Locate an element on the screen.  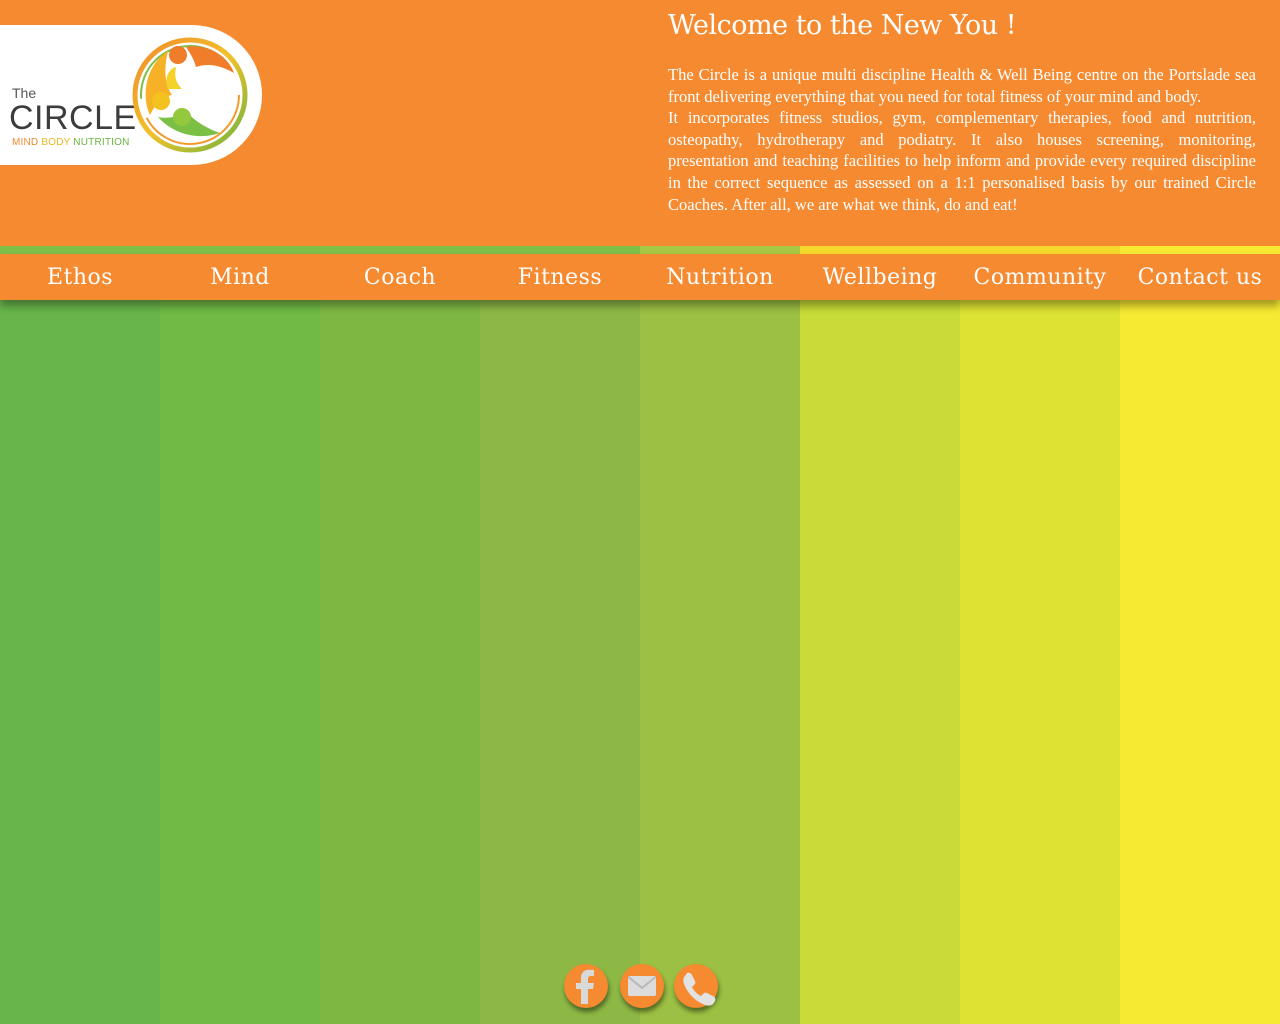
nav-item-community: Community is located at coordinates (1040, 277).